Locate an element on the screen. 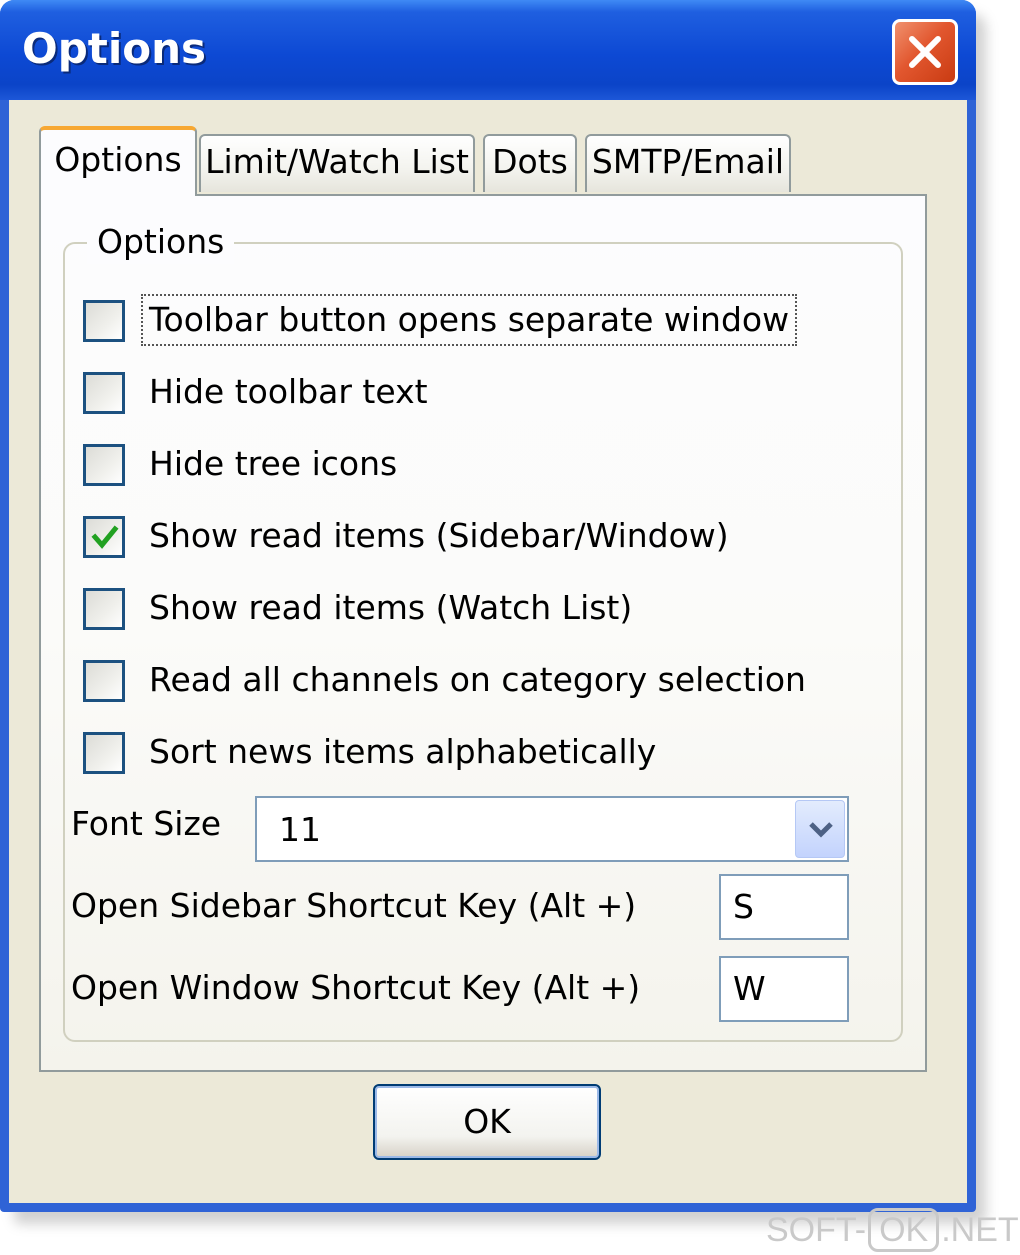 The image size is (1020, 1255). checkmark-icon is located at coordinates (105, 537).